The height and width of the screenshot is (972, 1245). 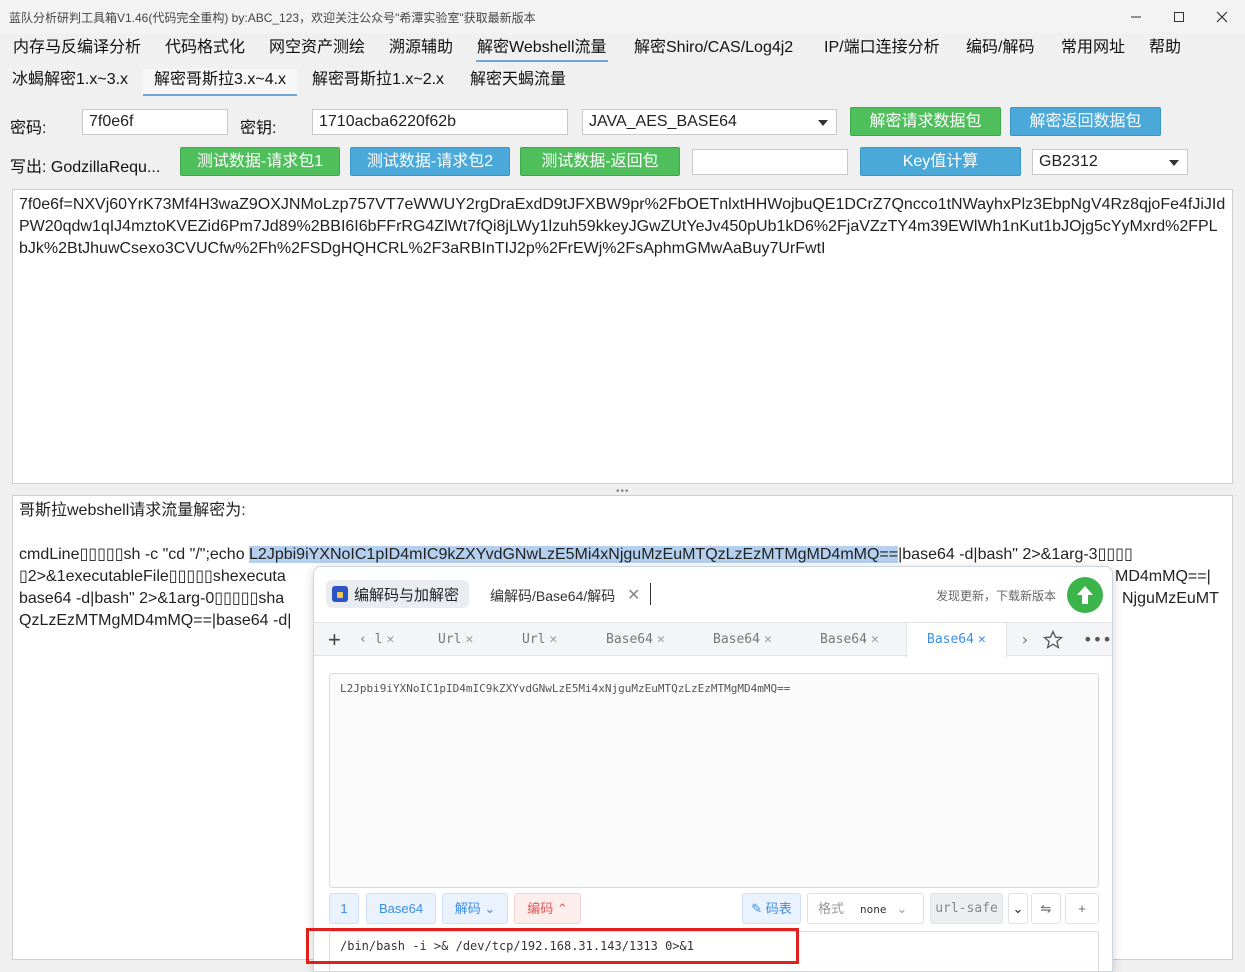 What do you see at coordinates (1163, 576) in the screenshot?
I see `result-line-2-right: MD4mMQ==|` at bounding box center [1163, 576].